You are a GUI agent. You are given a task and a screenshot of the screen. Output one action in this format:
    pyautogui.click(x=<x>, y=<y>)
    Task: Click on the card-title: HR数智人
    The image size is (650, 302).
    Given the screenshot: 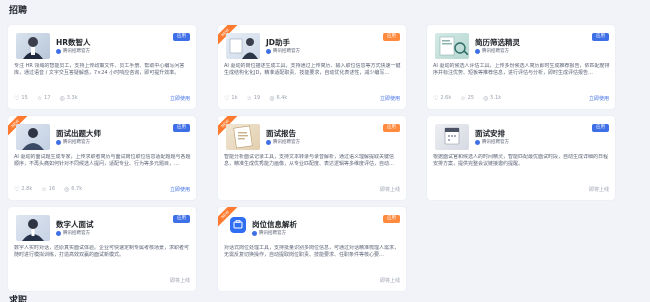 What is the action you would take?
    pyautogui.click(x=73, y=42)
    